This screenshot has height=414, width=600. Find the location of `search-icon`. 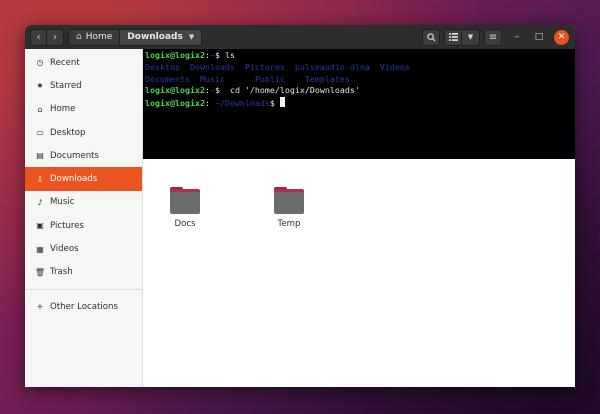

search-icon is located at coordinates (431, 37).